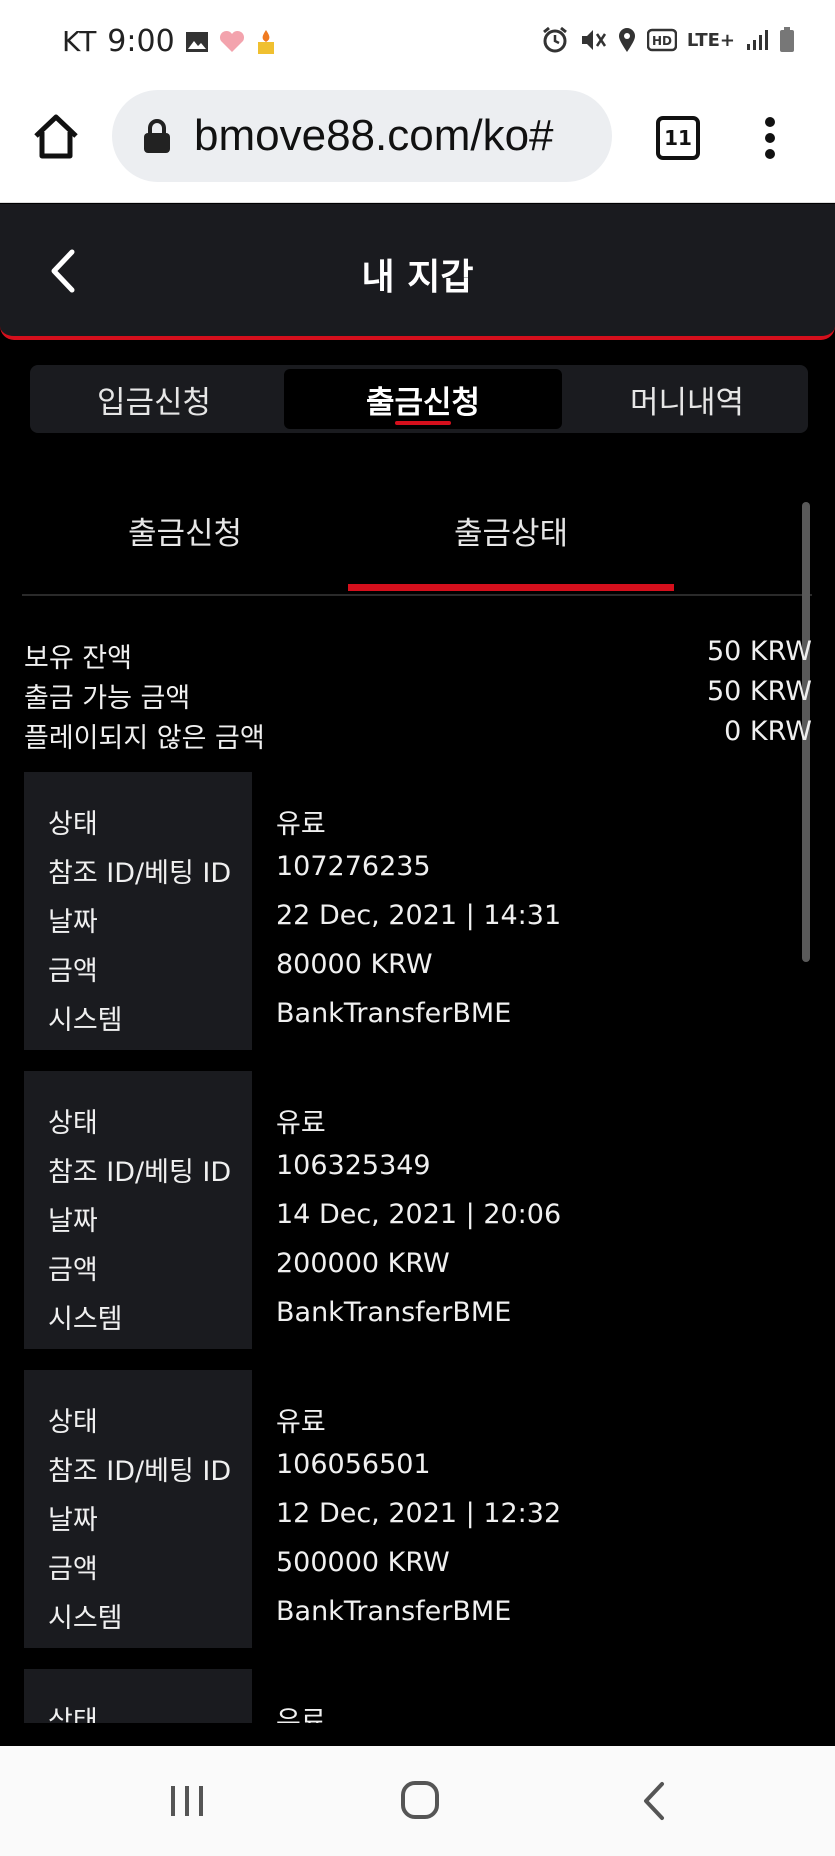 The height and width of the screenshot is (1856, 835). Describe the element at coordinates (654, 1801) in the screenshot. I see `back-nav-icon` at that location.